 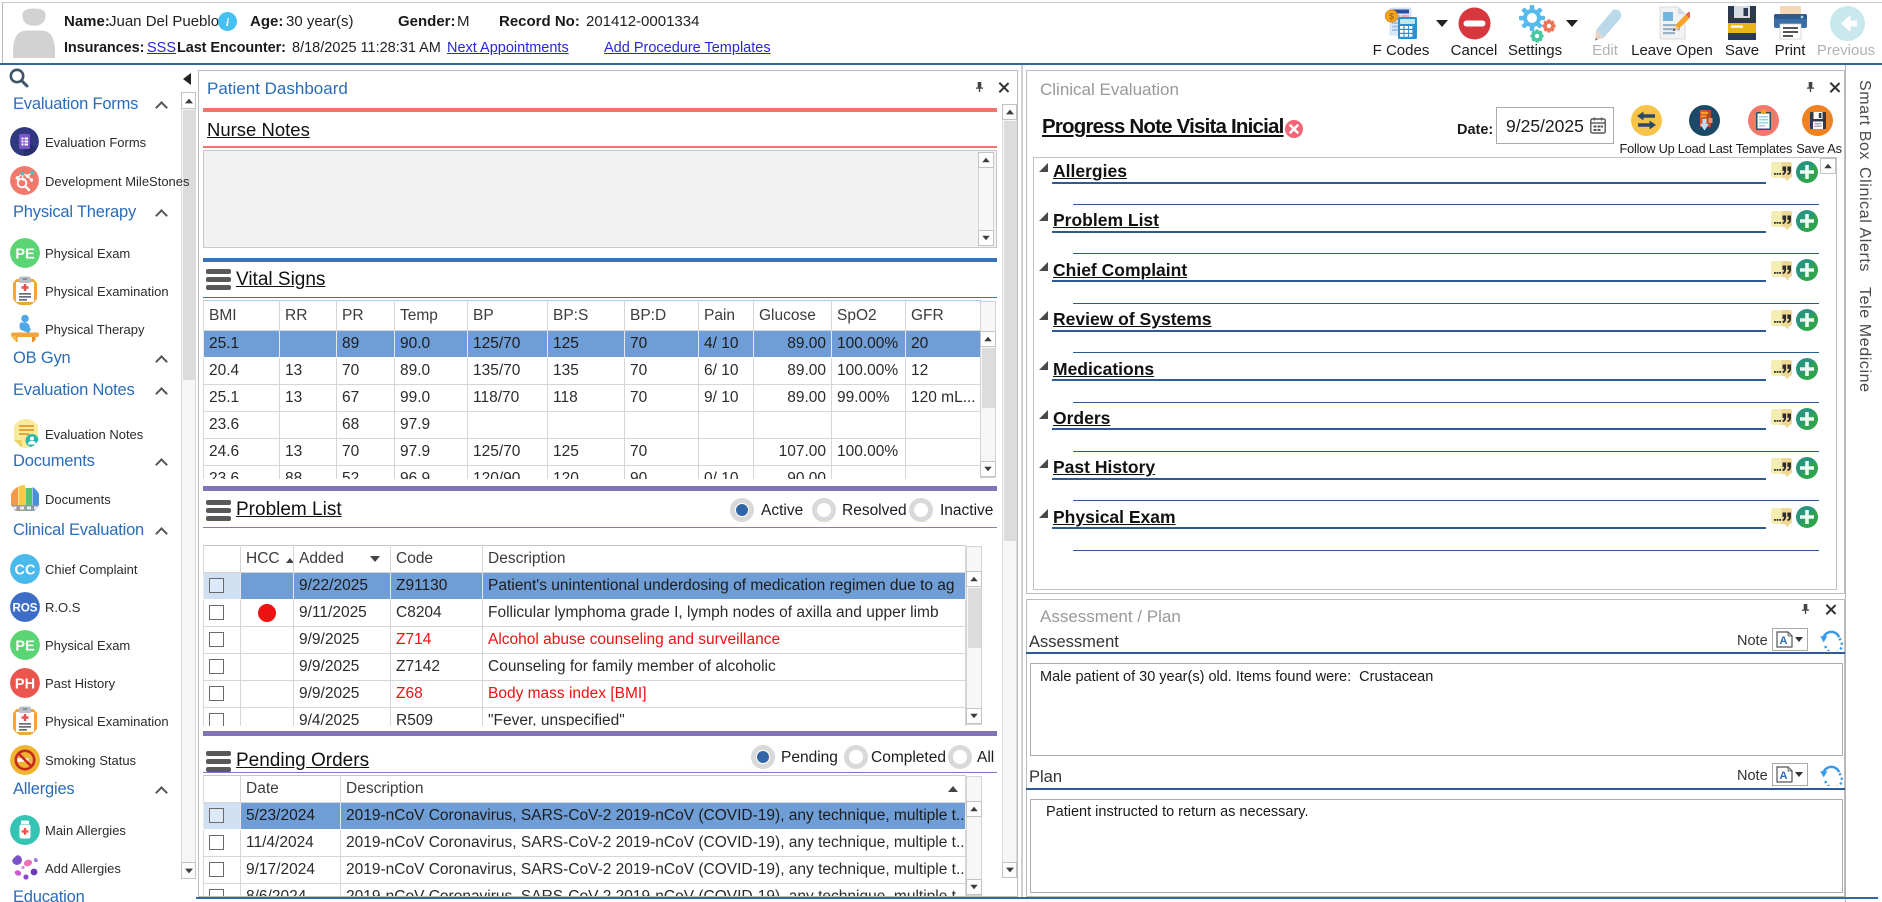 I want to click on svg-text: CC, so click(x=25, y=571).